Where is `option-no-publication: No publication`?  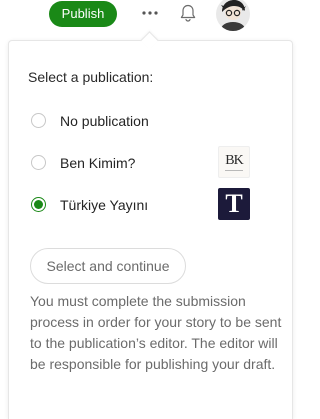
option-no-publication: No publication is located at coordinates (140, 121).